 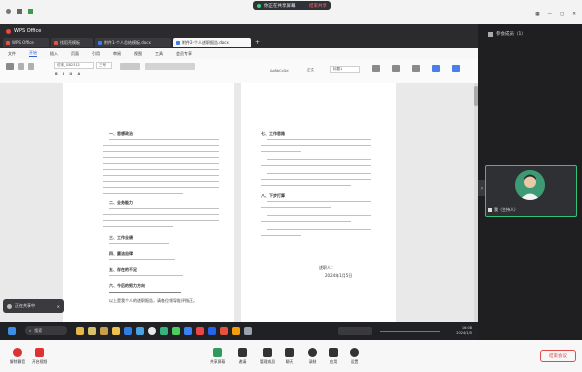 What do you see at coordinates (152, 331) in the screenshot?
I see `chrome-icon` at bounding box center [152, 331].